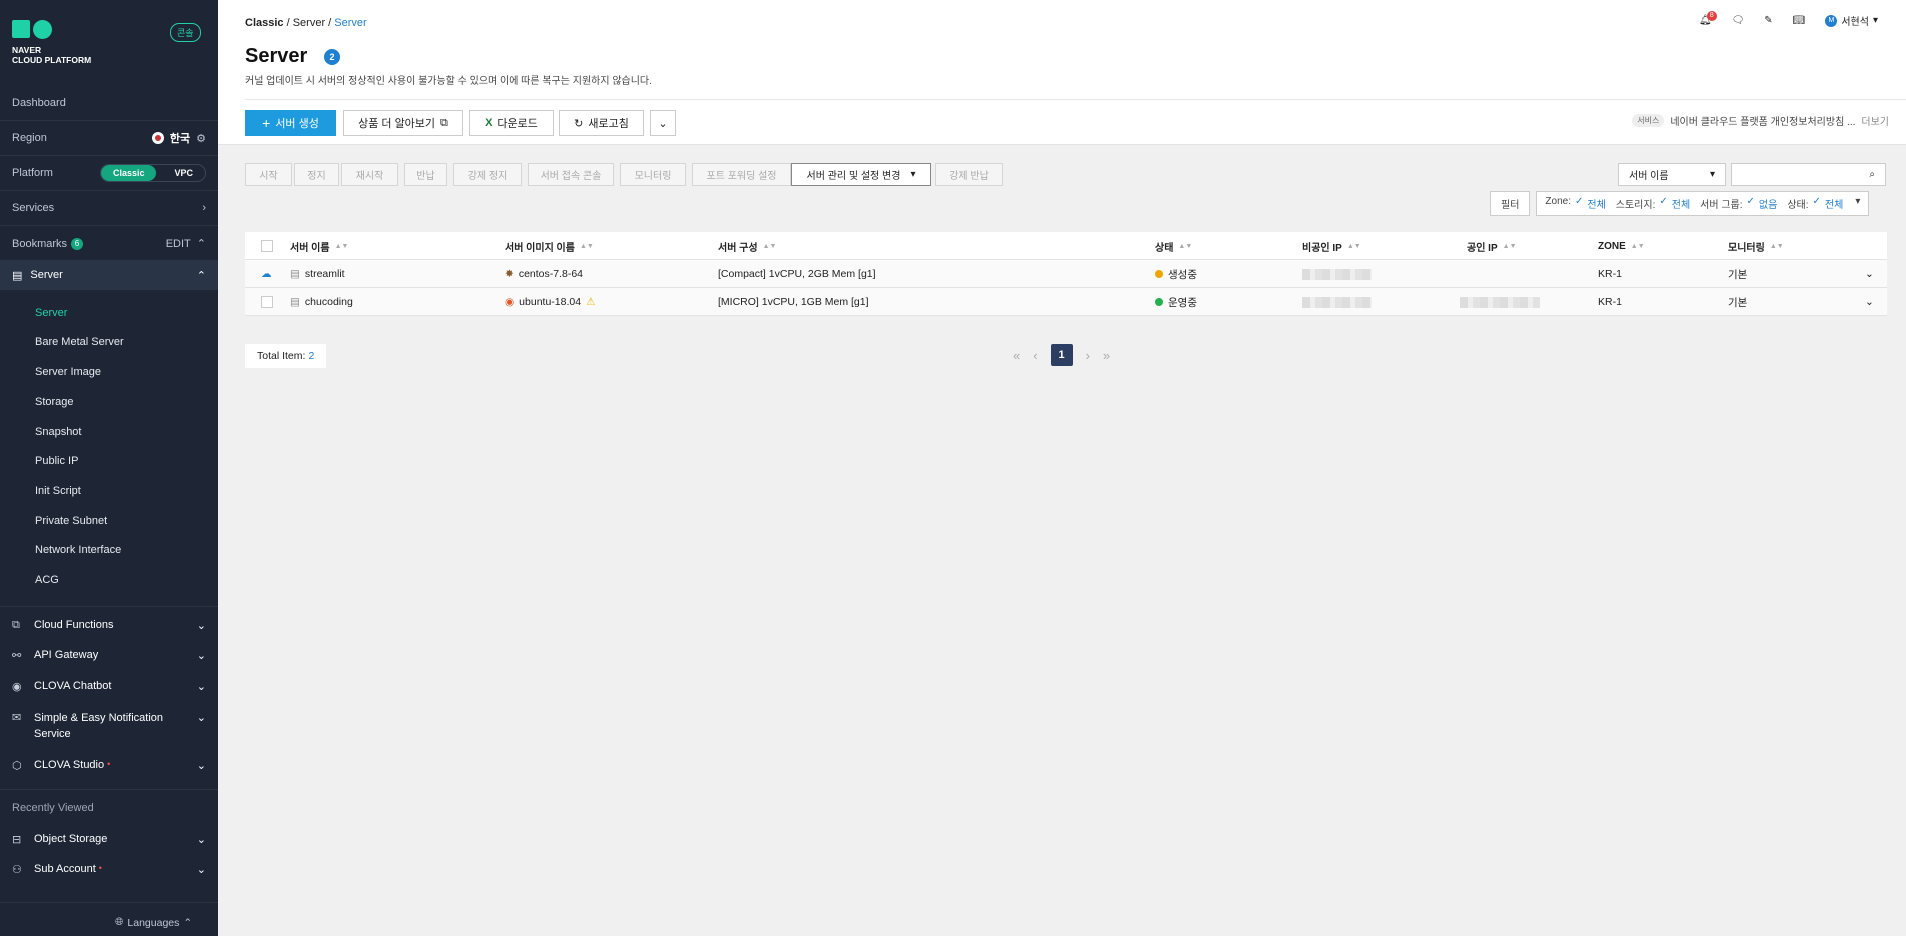 The height and width of the screenshot is (936, 1906). I want to click on bookmarks-edit: EDIT, so click(178, 244).